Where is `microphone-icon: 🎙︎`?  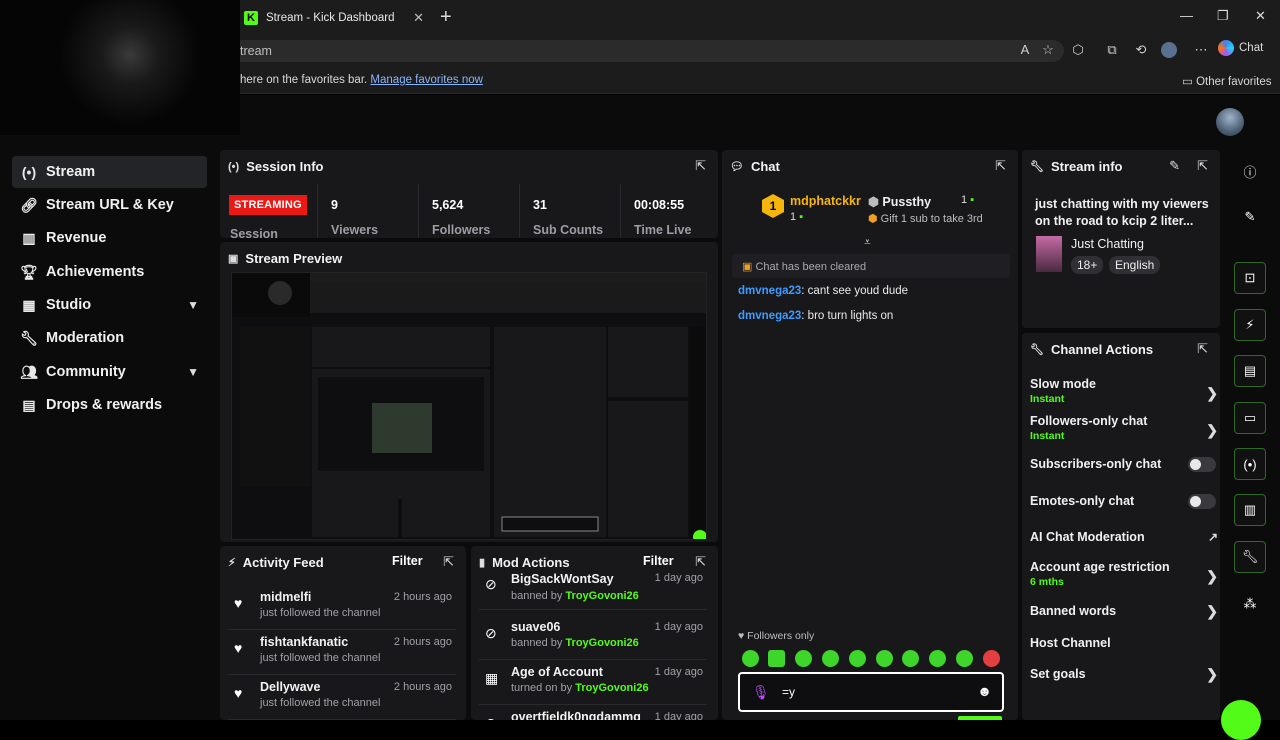
microphone-icon: 🎙︎ is located at coordinates (761, 692).